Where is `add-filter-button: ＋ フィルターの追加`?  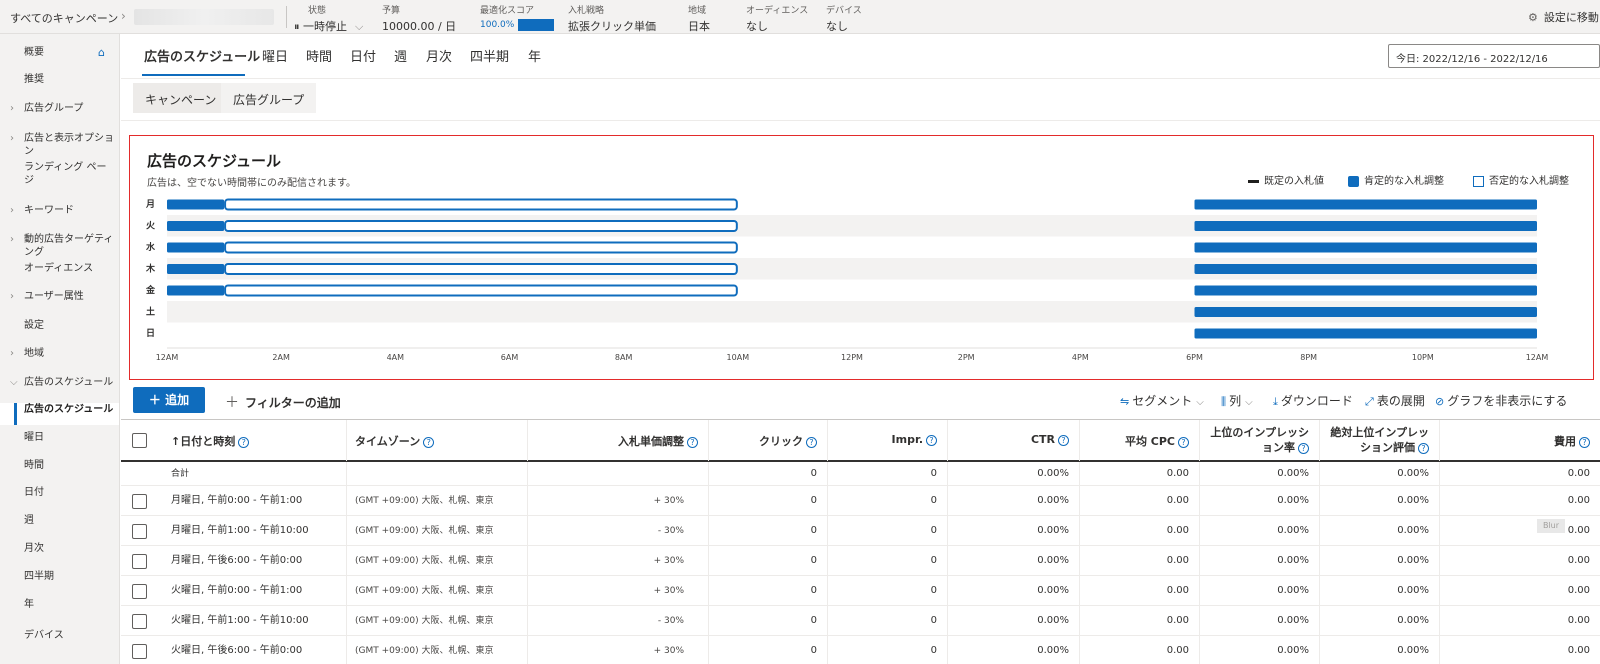 add-filter-button: ＋ フィルターの追加 is located at coordinates (283, 402).